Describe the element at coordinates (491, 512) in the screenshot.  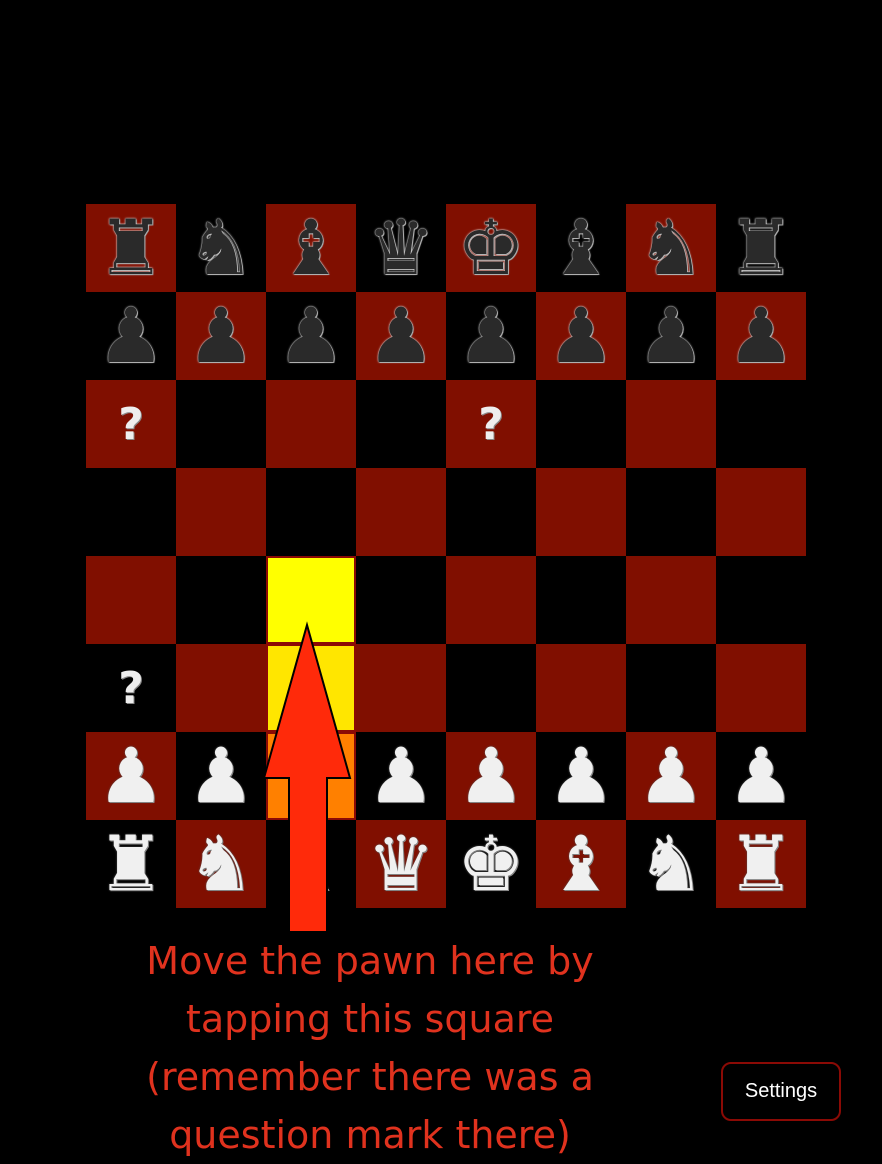
I see `square-e5` at that location.